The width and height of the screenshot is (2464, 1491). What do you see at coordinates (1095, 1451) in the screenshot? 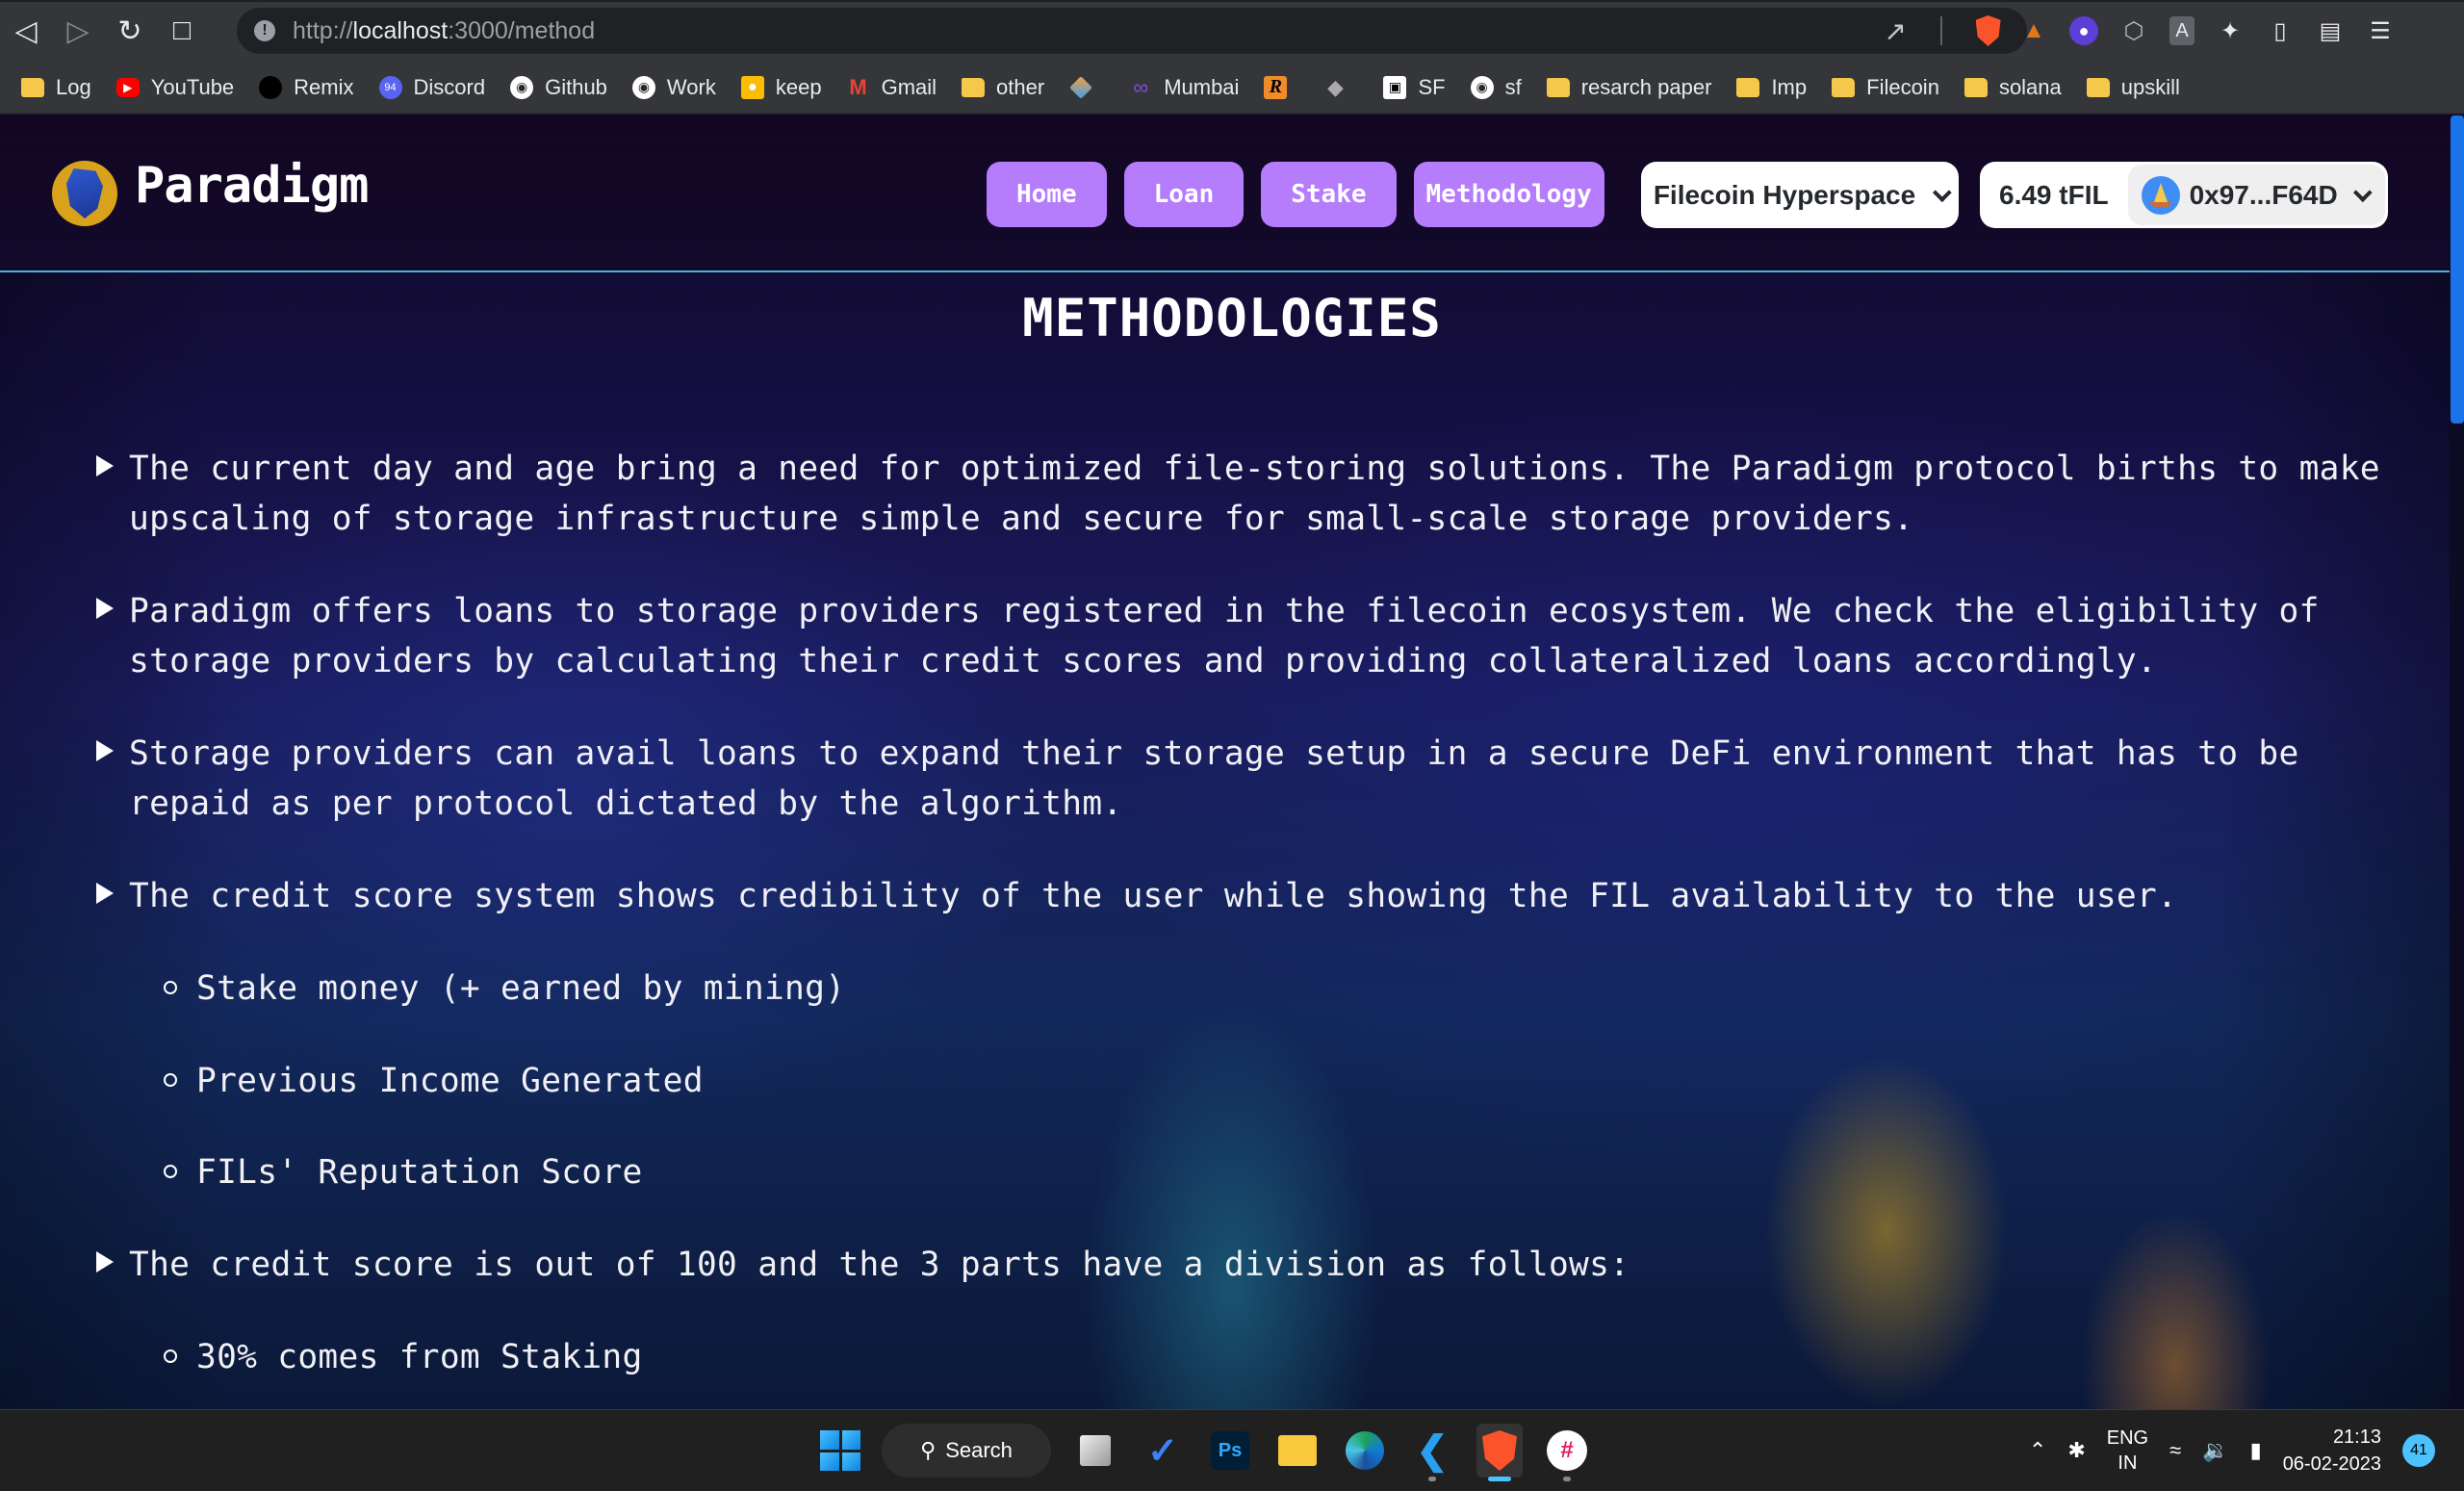
I see `task-view-icon` at bounding box center [1095, 1451].